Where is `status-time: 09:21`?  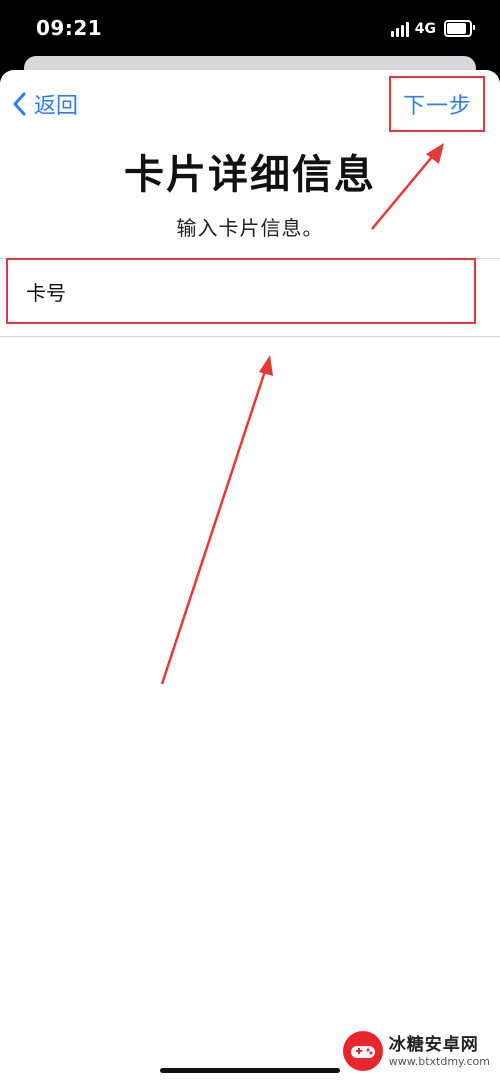
status-time: 09:21 is located at coordinates (69, 28).